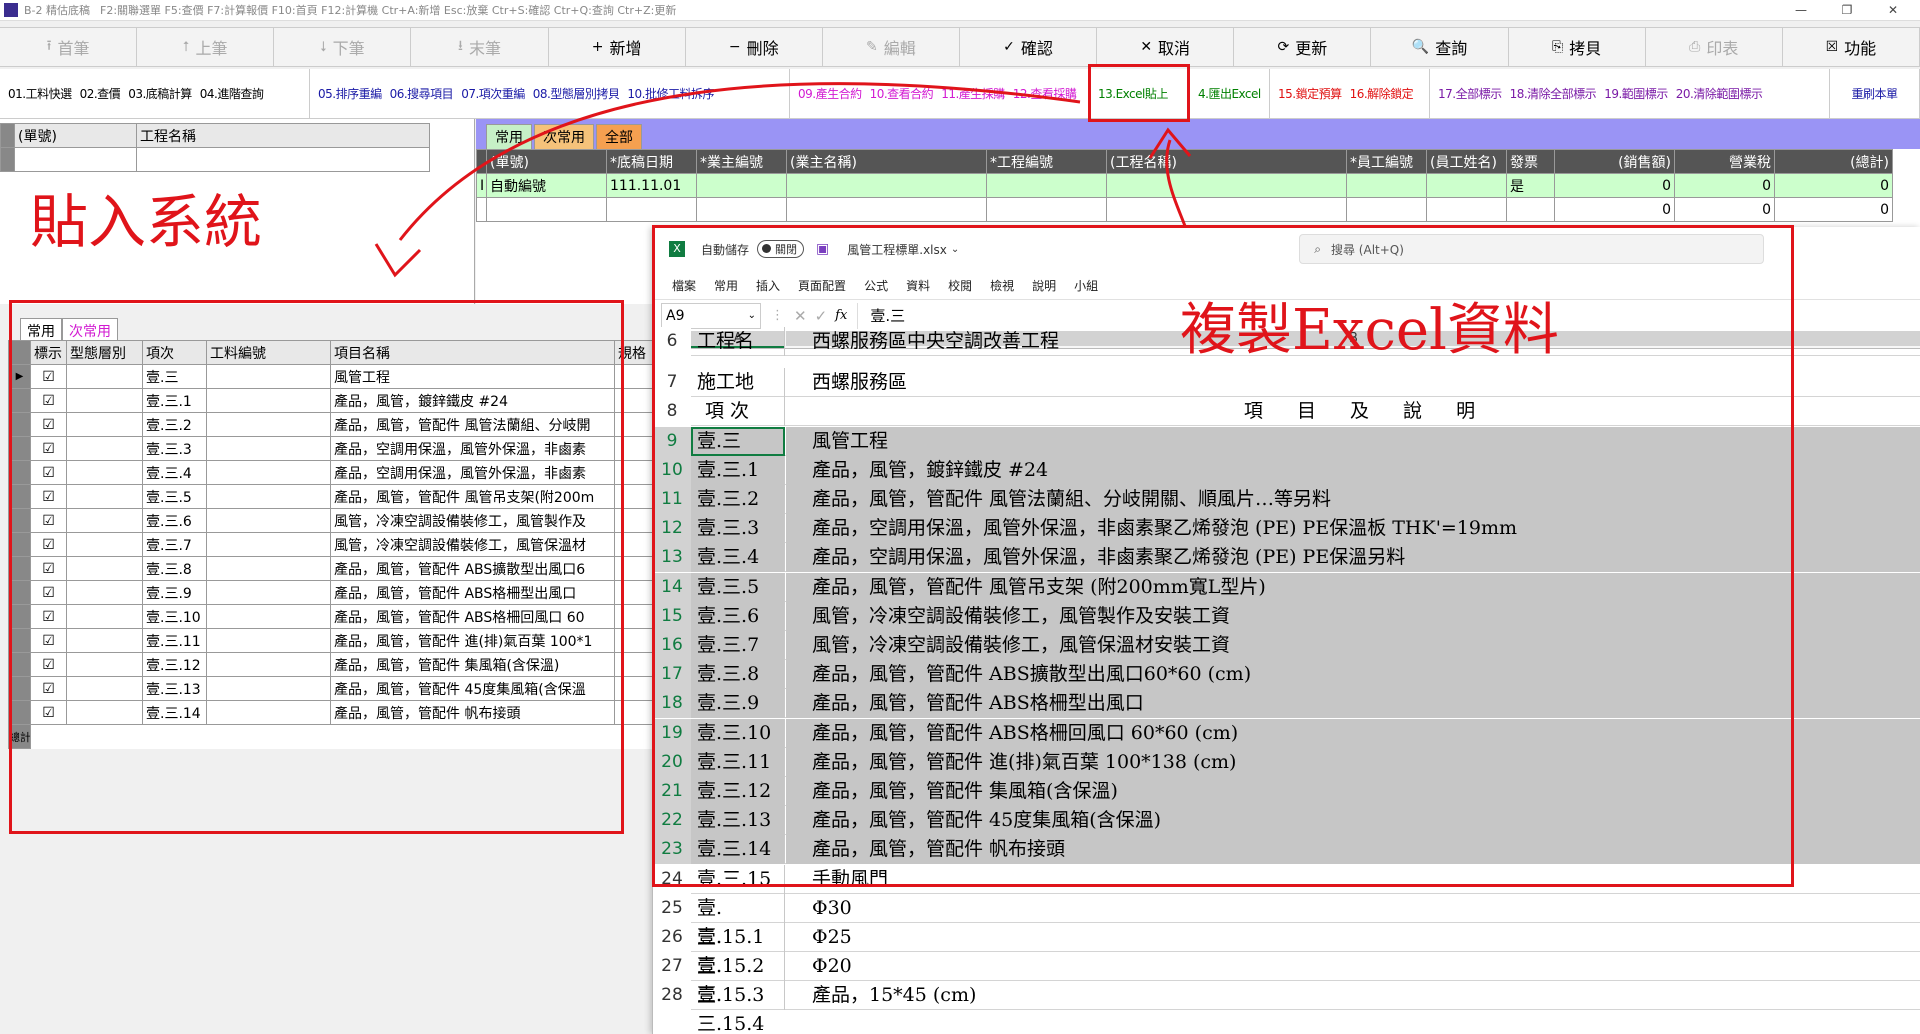 Image resolution: width=1920 pixels, height=1034 pixels. Describe the element at coordinates (738, 950) in the screenshot. I see `cell-a: 壹.三.15.2` at that location.